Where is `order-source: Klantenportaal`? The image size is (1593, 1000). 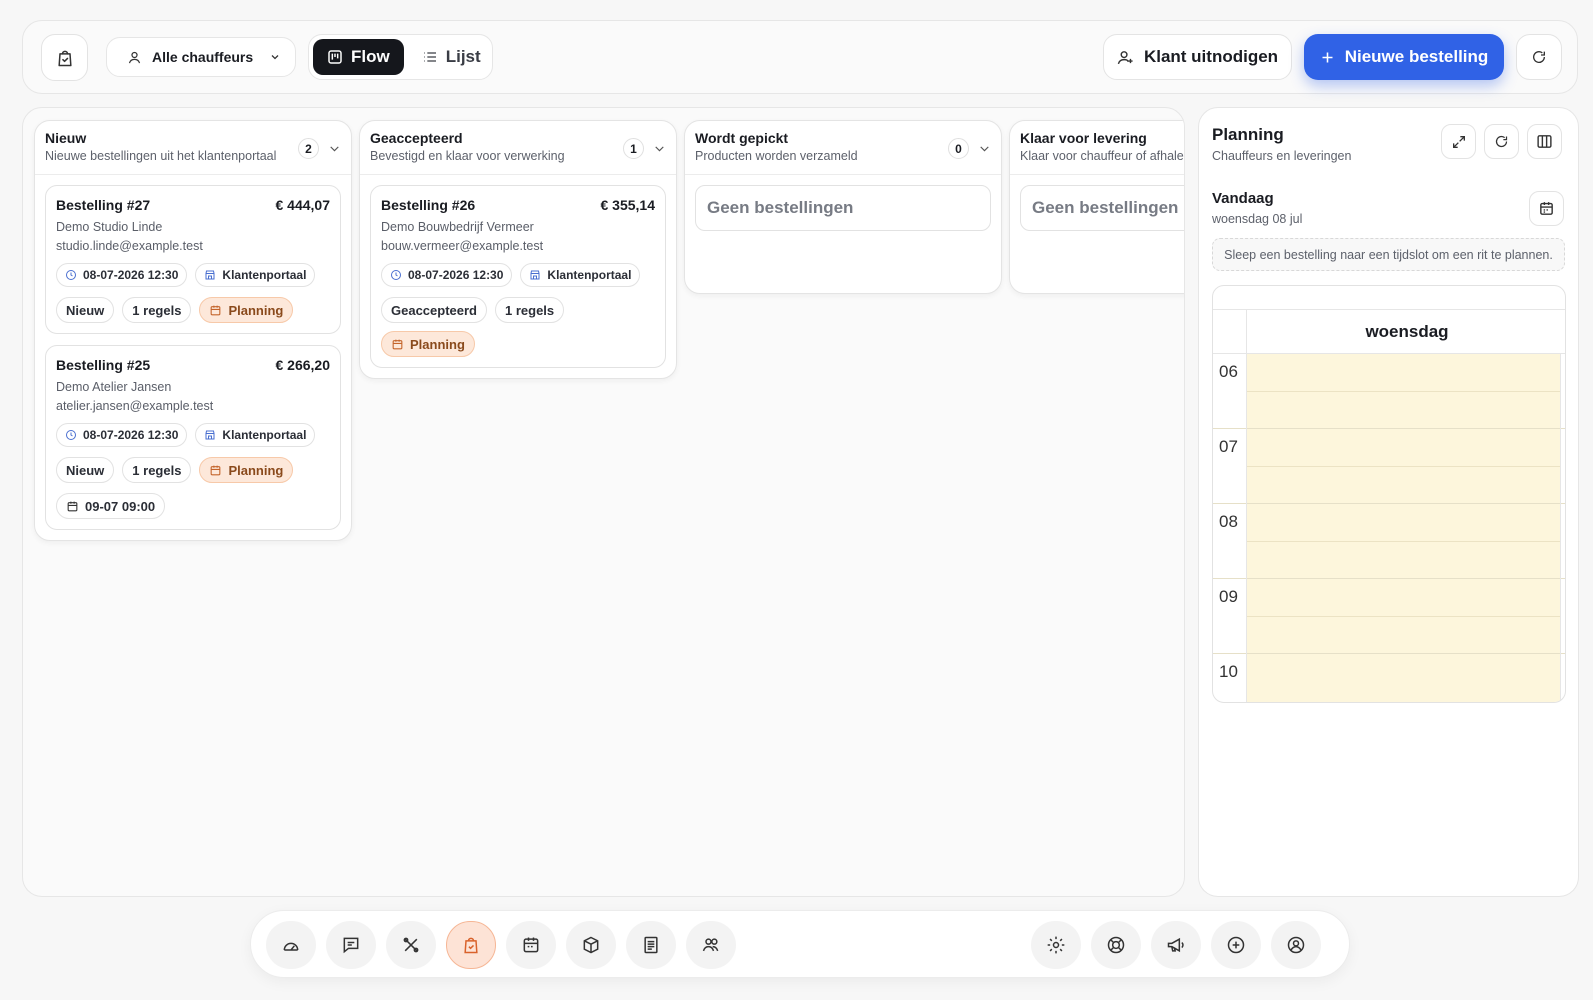
order-source: Klantenportaal is located at coordinates (264, 435).